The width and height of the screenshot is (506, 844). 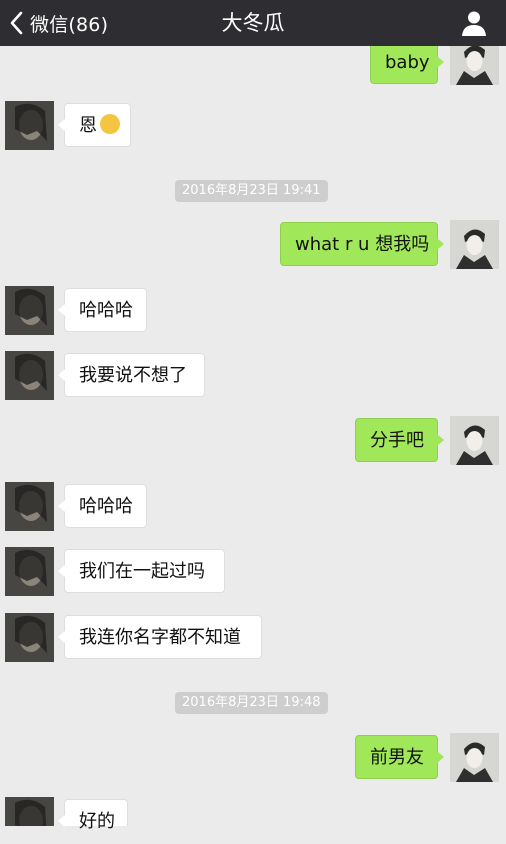 I want to click on message-text: 我连你名字都不知道, so click(x=160, y=637).